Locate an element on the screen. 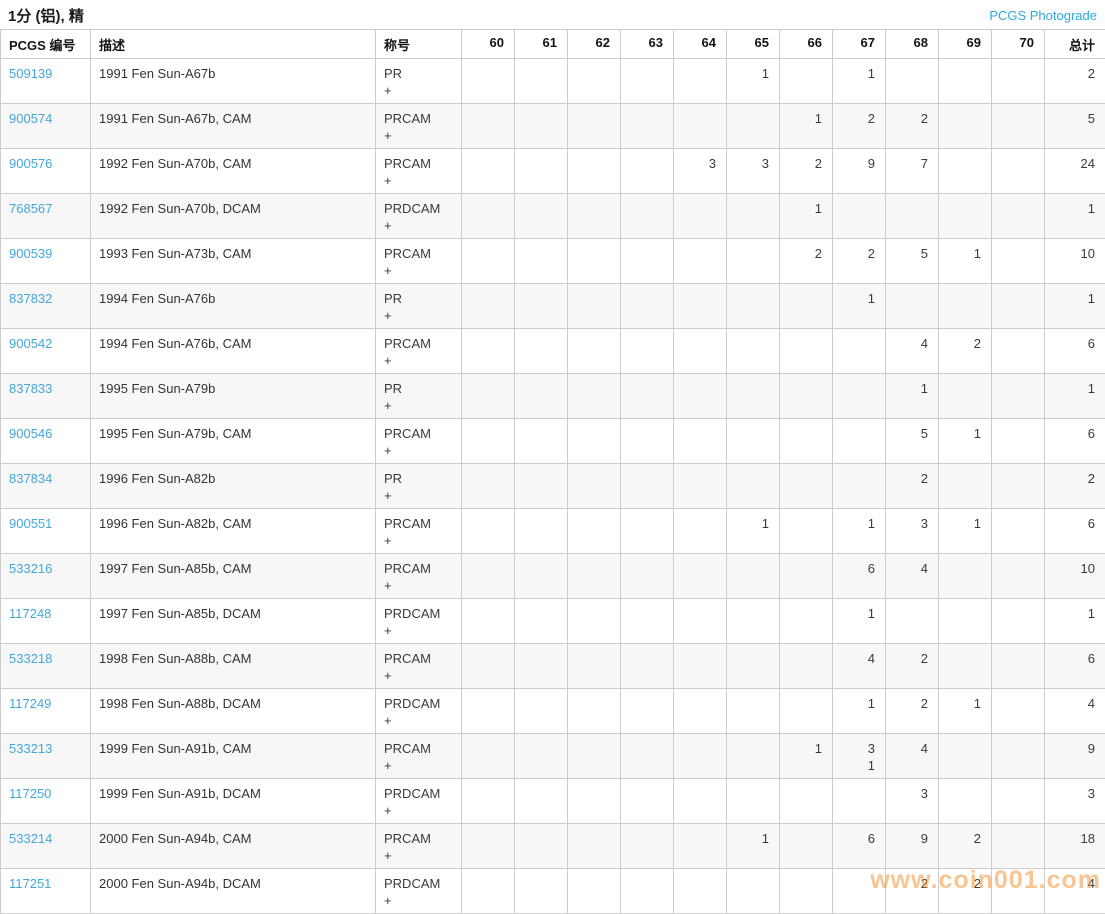 This screenshot has height=914, width=1105. pcgs-number-link: 837832 is located at coordinates (30, 298).